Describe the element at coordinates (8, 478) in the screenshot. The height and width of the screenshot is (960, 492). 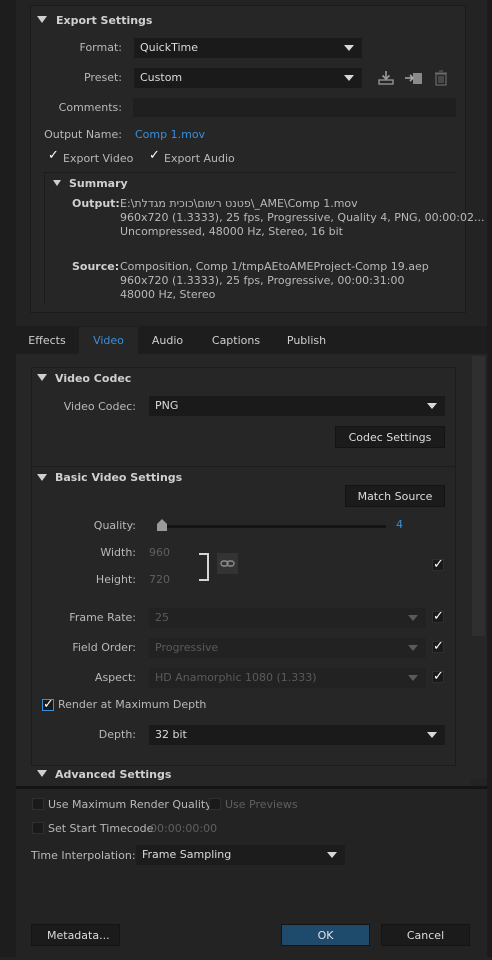
I see `window-left-edge` at that location.